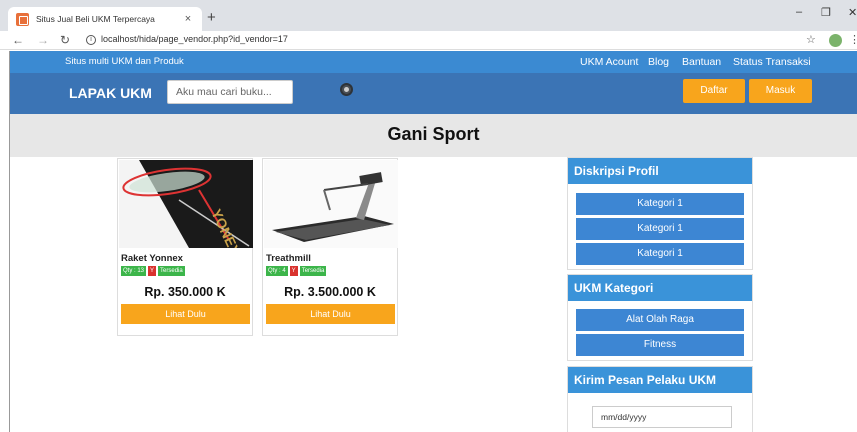 This screenshot has width=857, height=432. I want to click on panel-ukm-kategori: UKM Kategori Alat Olah Raga Fitness, so click(660, 317).